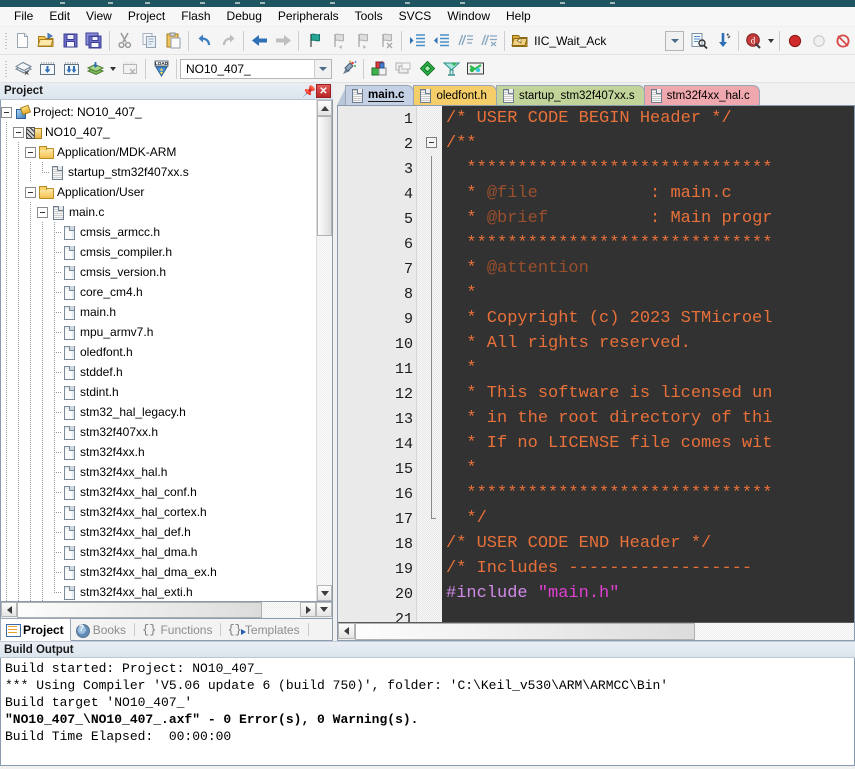 This screenshot has height=769, width=855. I want to click on symbol-browse-value: IIC_Wait_Ack, so click(598, 41).